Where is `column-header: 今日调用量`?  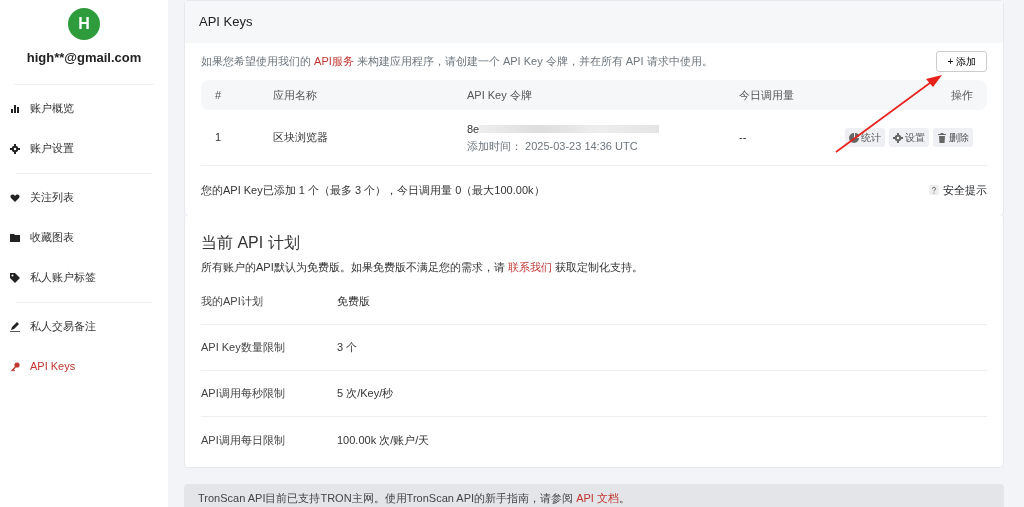
column-header: 今日调用量 is located at coordinates (767, 95).